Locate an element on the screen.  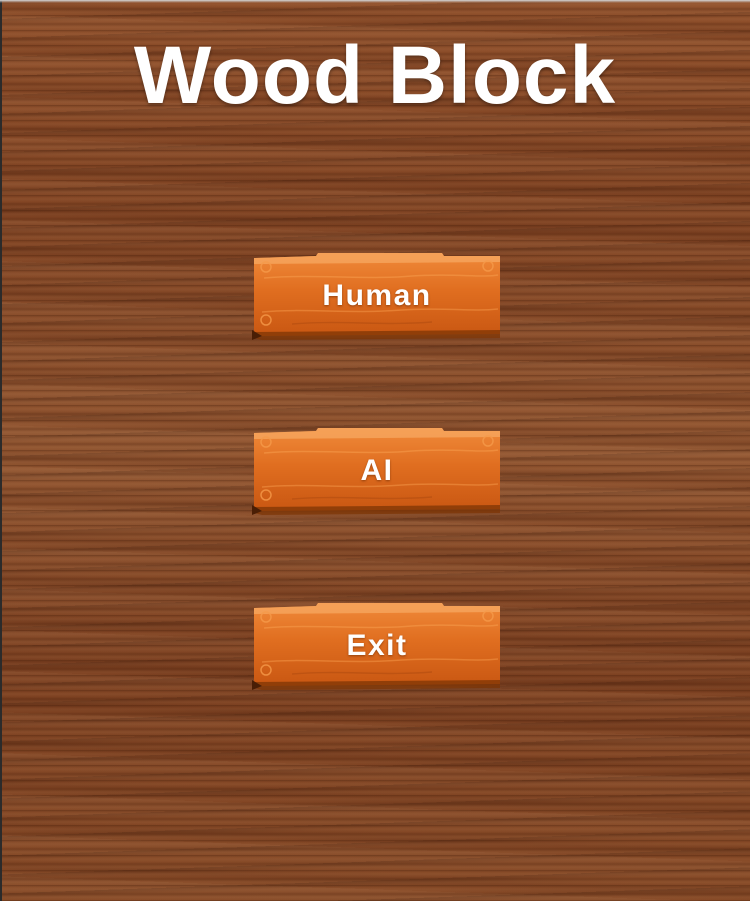
exit-button-label: Exit is located at coordinates (377, 645).